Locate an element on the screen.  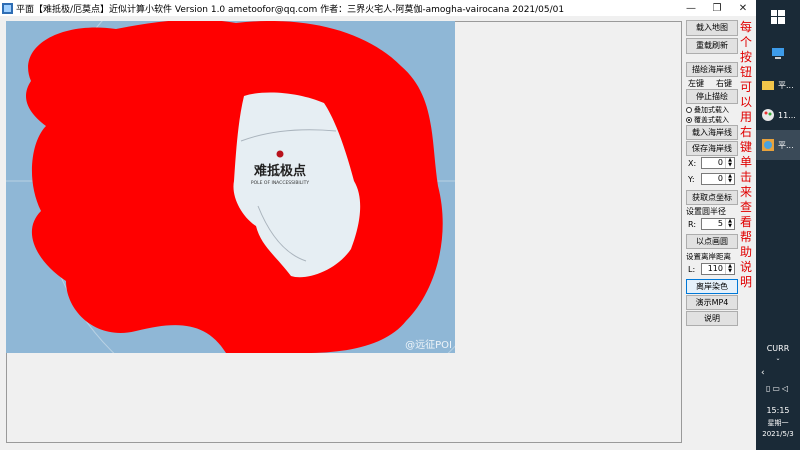
start-button is located at coordinates (778, 17).